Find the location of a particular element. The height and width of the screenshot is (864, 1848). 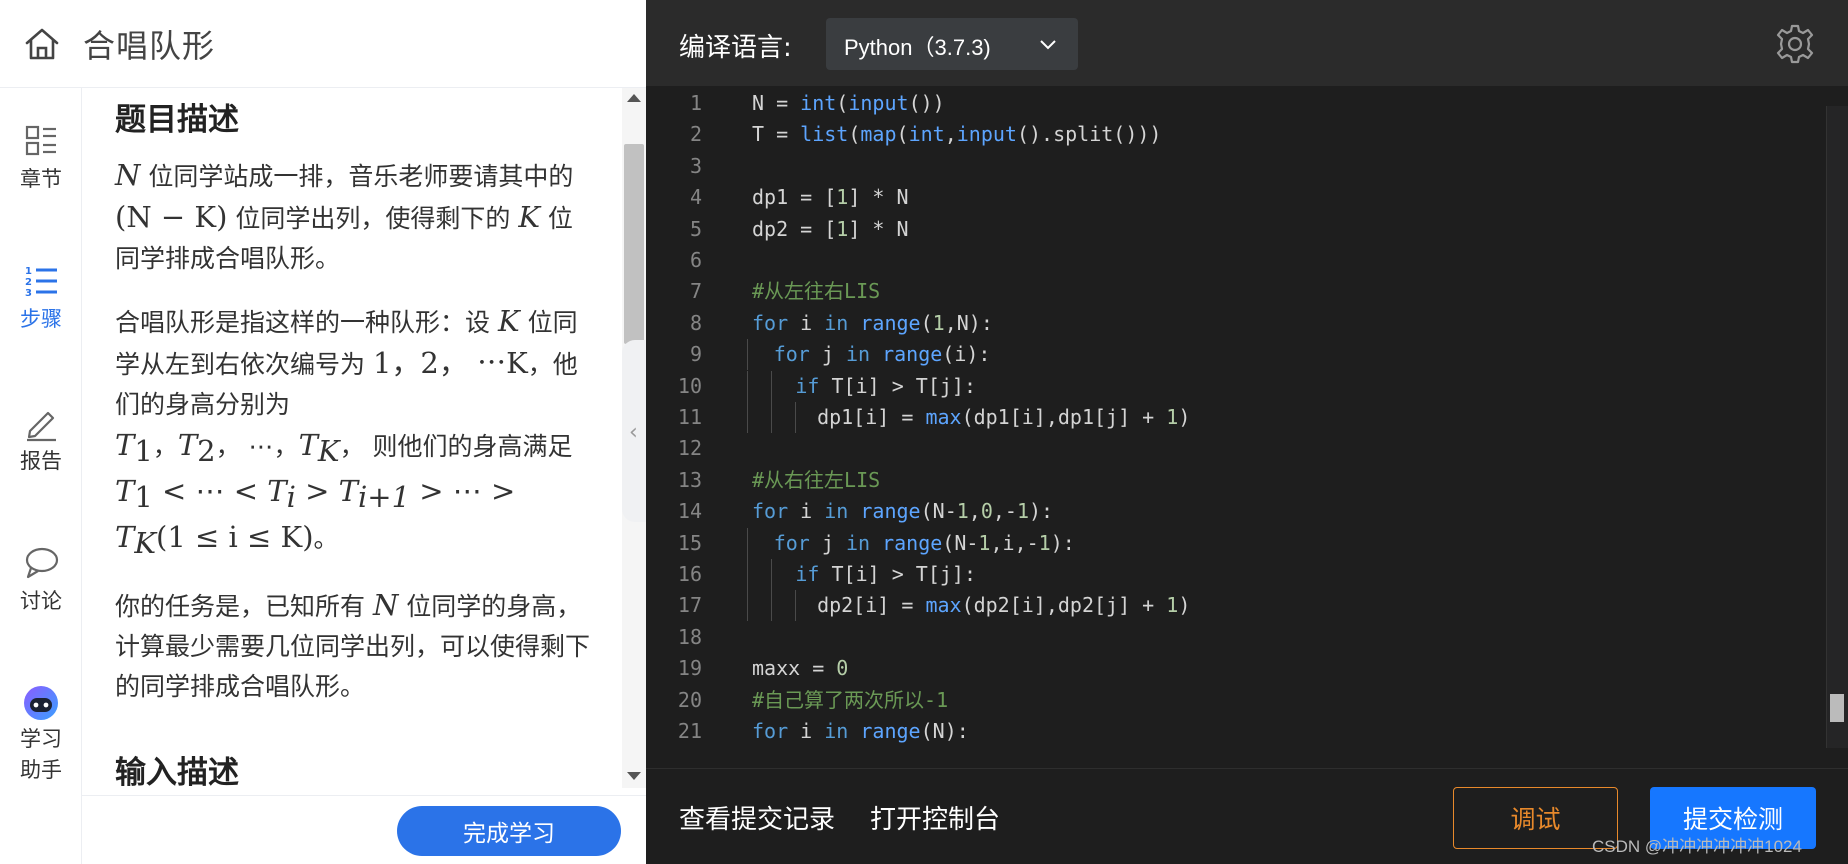

code-token: dp1 = [ is located at coordinates (794, 197).